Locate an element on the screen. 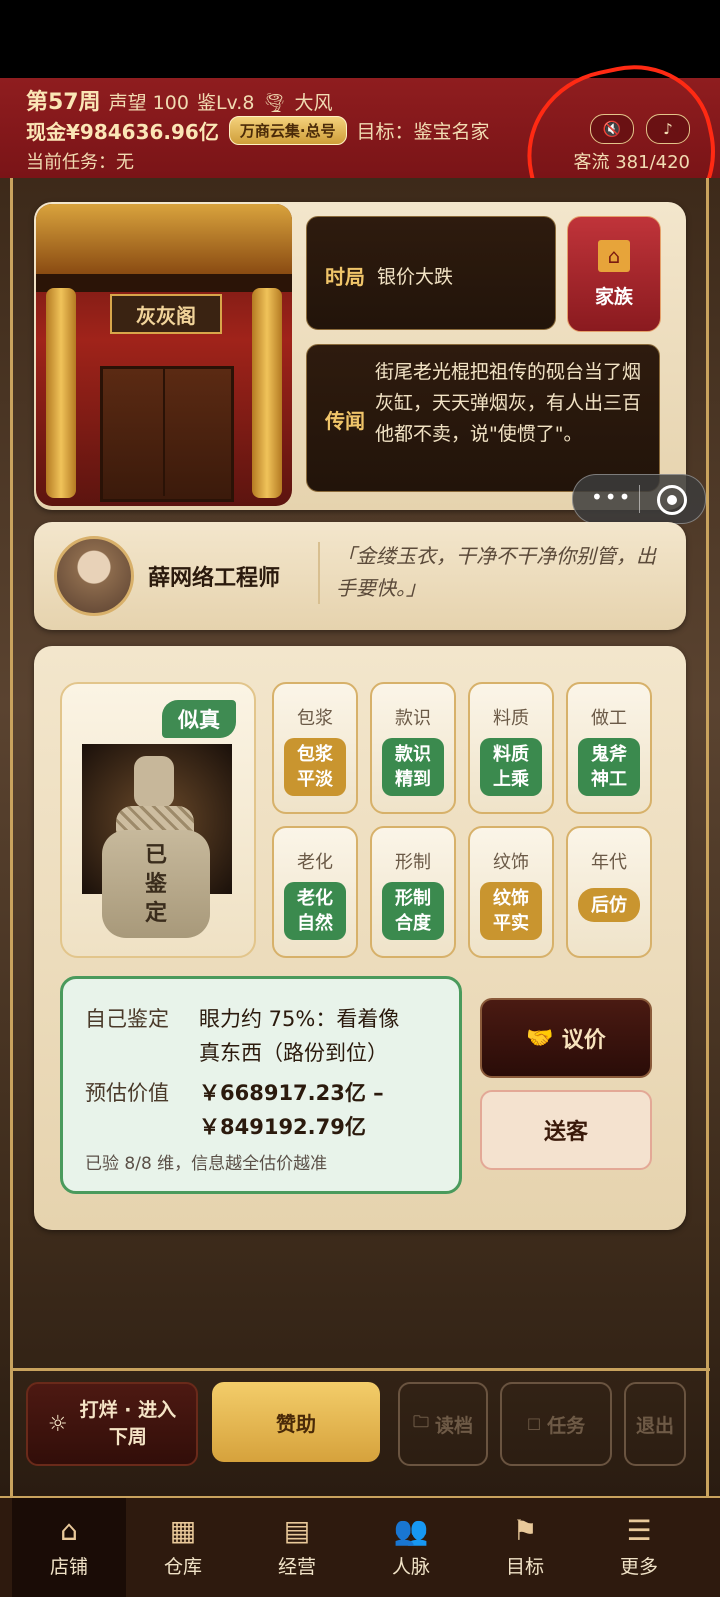 Image resolution: width=720 pixels, height=1597 pixels. exit-button: 退出 is located at coordinates (655, 1424).